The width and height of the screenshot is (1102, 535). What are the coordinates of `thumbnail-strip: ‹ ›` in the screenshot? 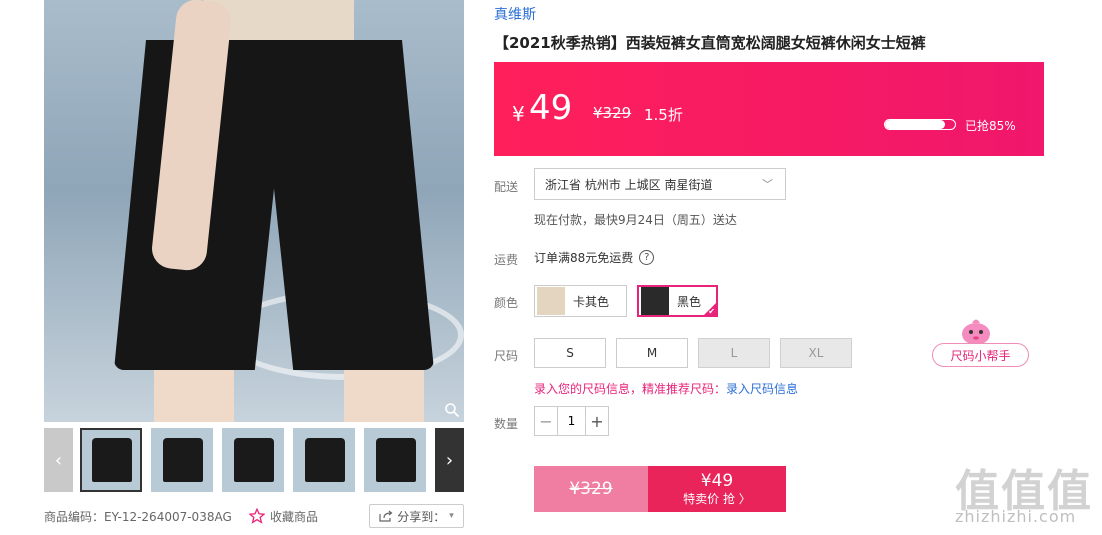 It's located at (254, 460).